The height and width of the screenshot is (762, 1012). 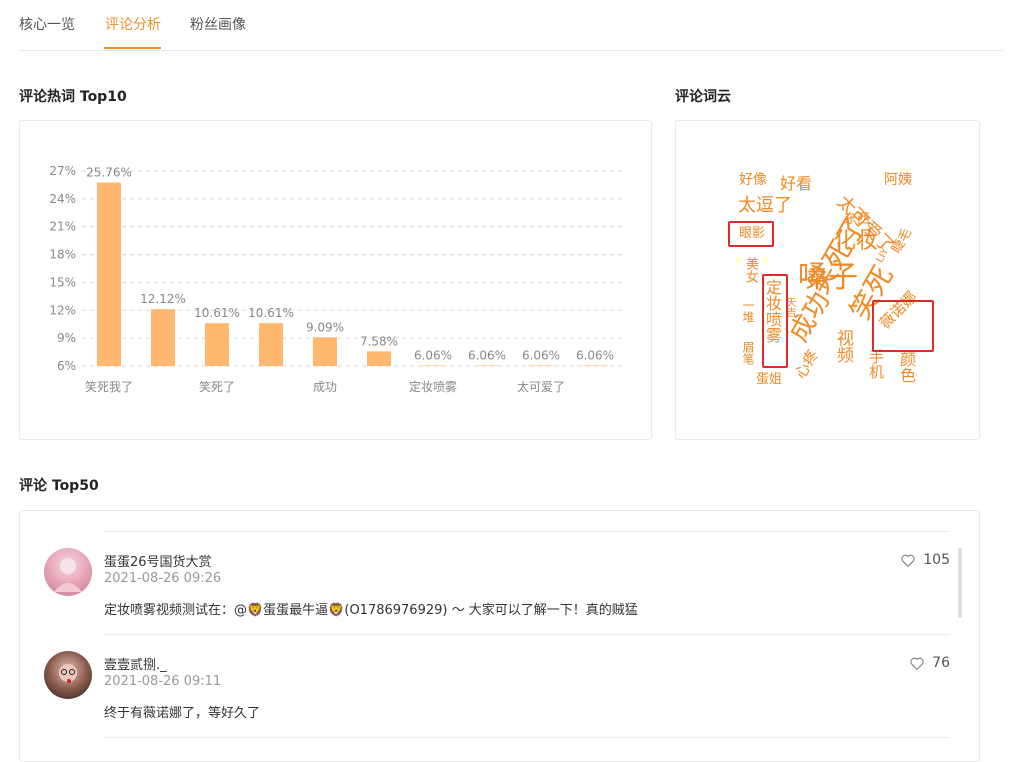 What do you see at coordinates (217, 386) in the screenshot?
I see `x-tick-label: 笑死了` at bounding box center [217, 386].